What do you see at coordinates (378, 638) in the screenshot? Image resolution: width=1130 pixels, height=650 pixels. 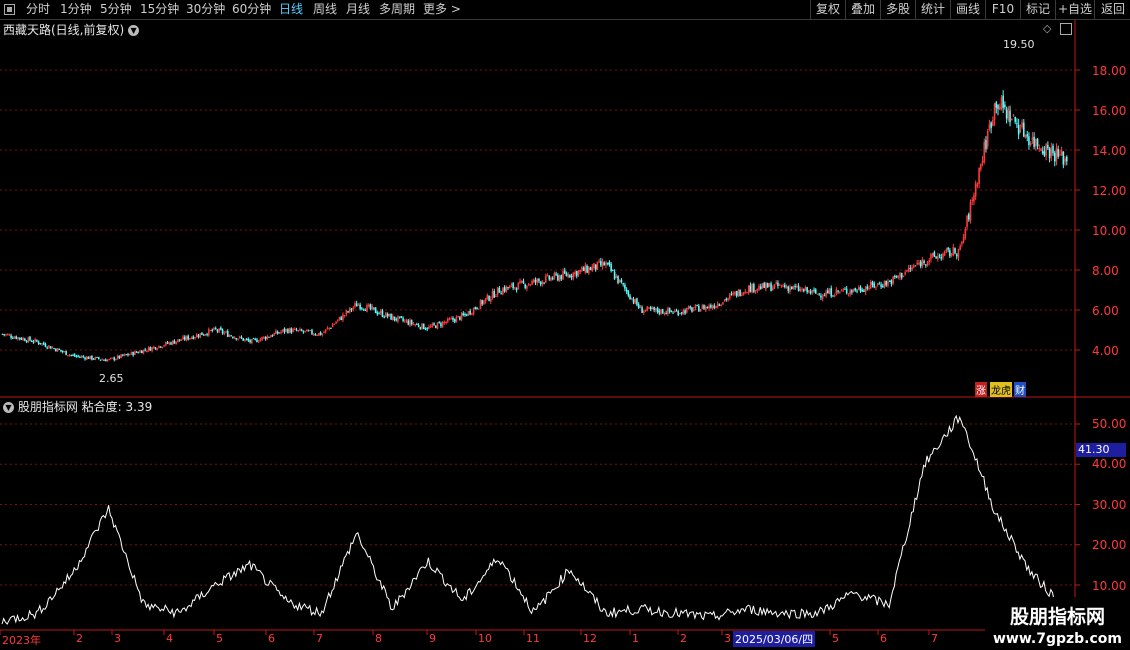 I see `time-label: 8` at bounding box center [378, 638].